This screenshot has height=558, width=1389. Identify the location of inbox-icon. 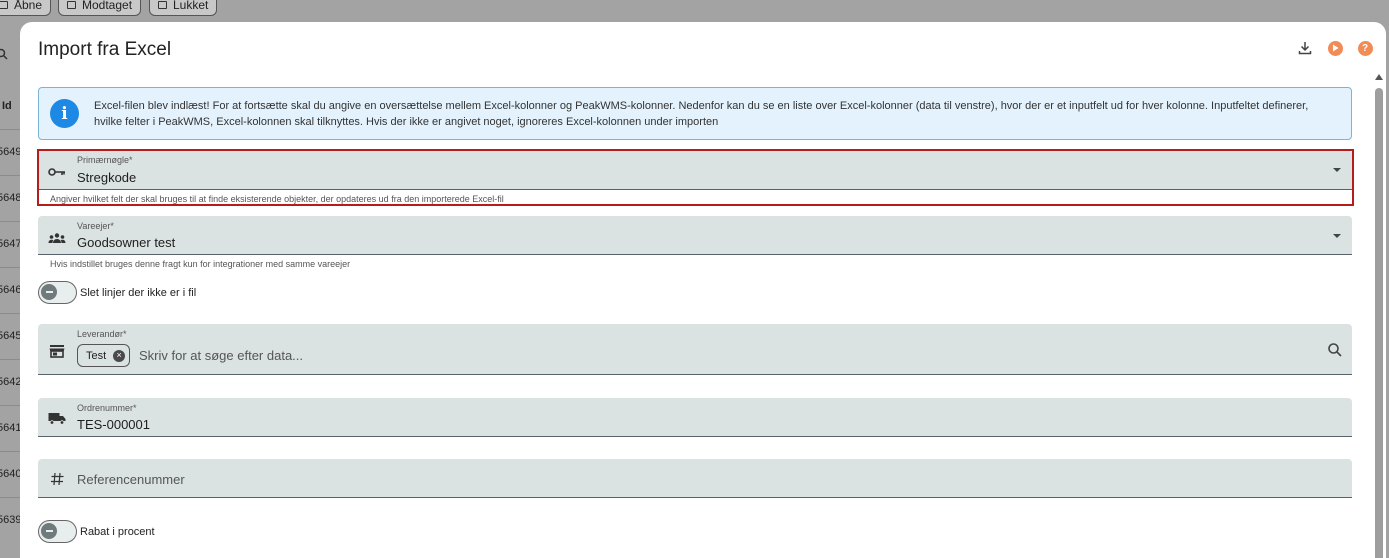
(71, 5).